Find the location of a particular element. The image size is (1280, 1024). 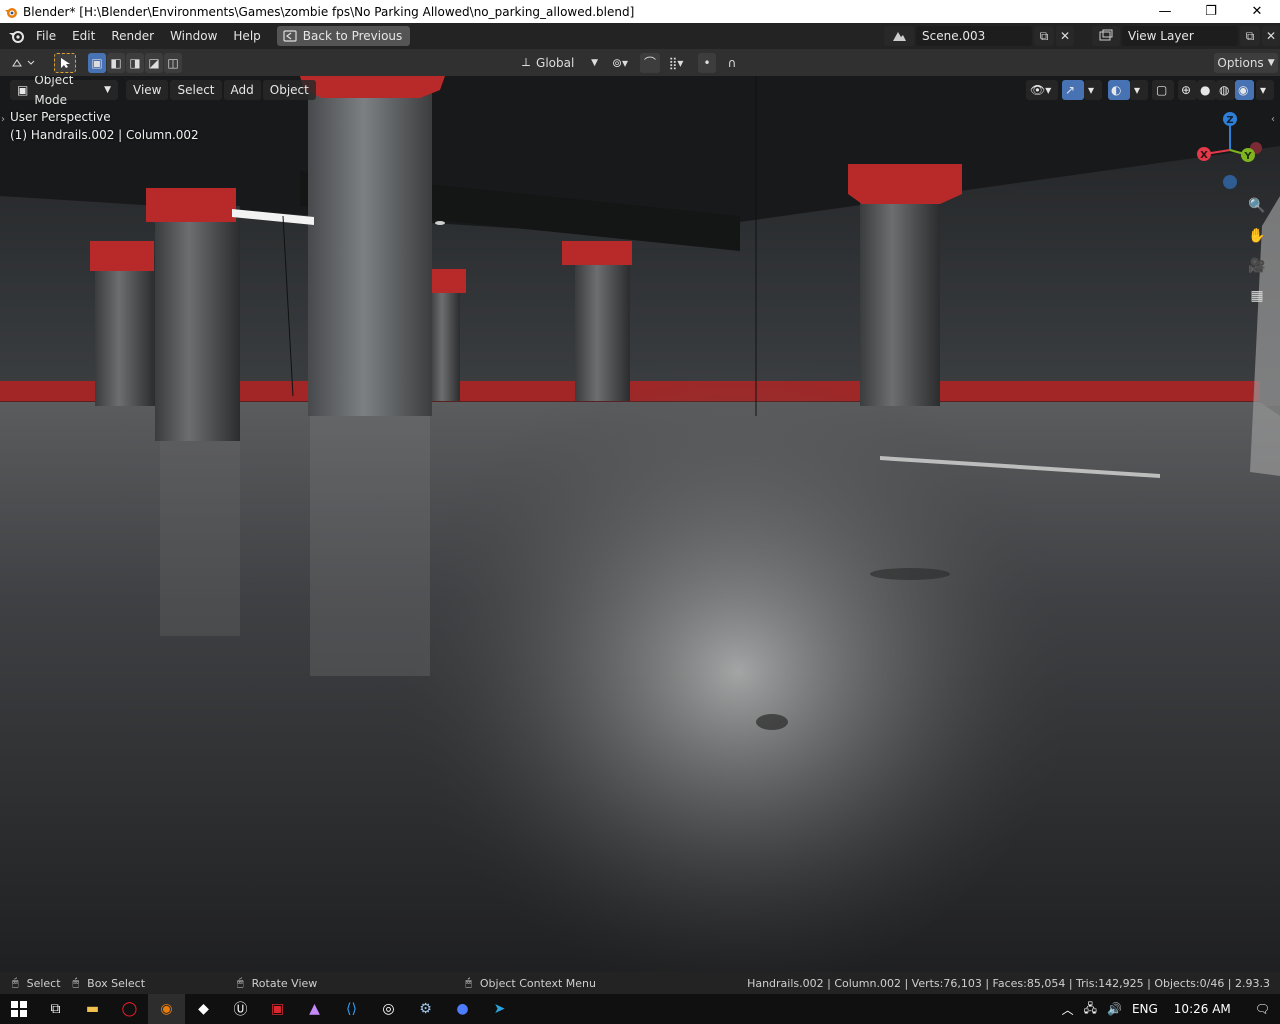

scene-selector: Scene.003 ⧉ ✕ View Layer ⧉ ✕ is located at coordinates (1082, 36).